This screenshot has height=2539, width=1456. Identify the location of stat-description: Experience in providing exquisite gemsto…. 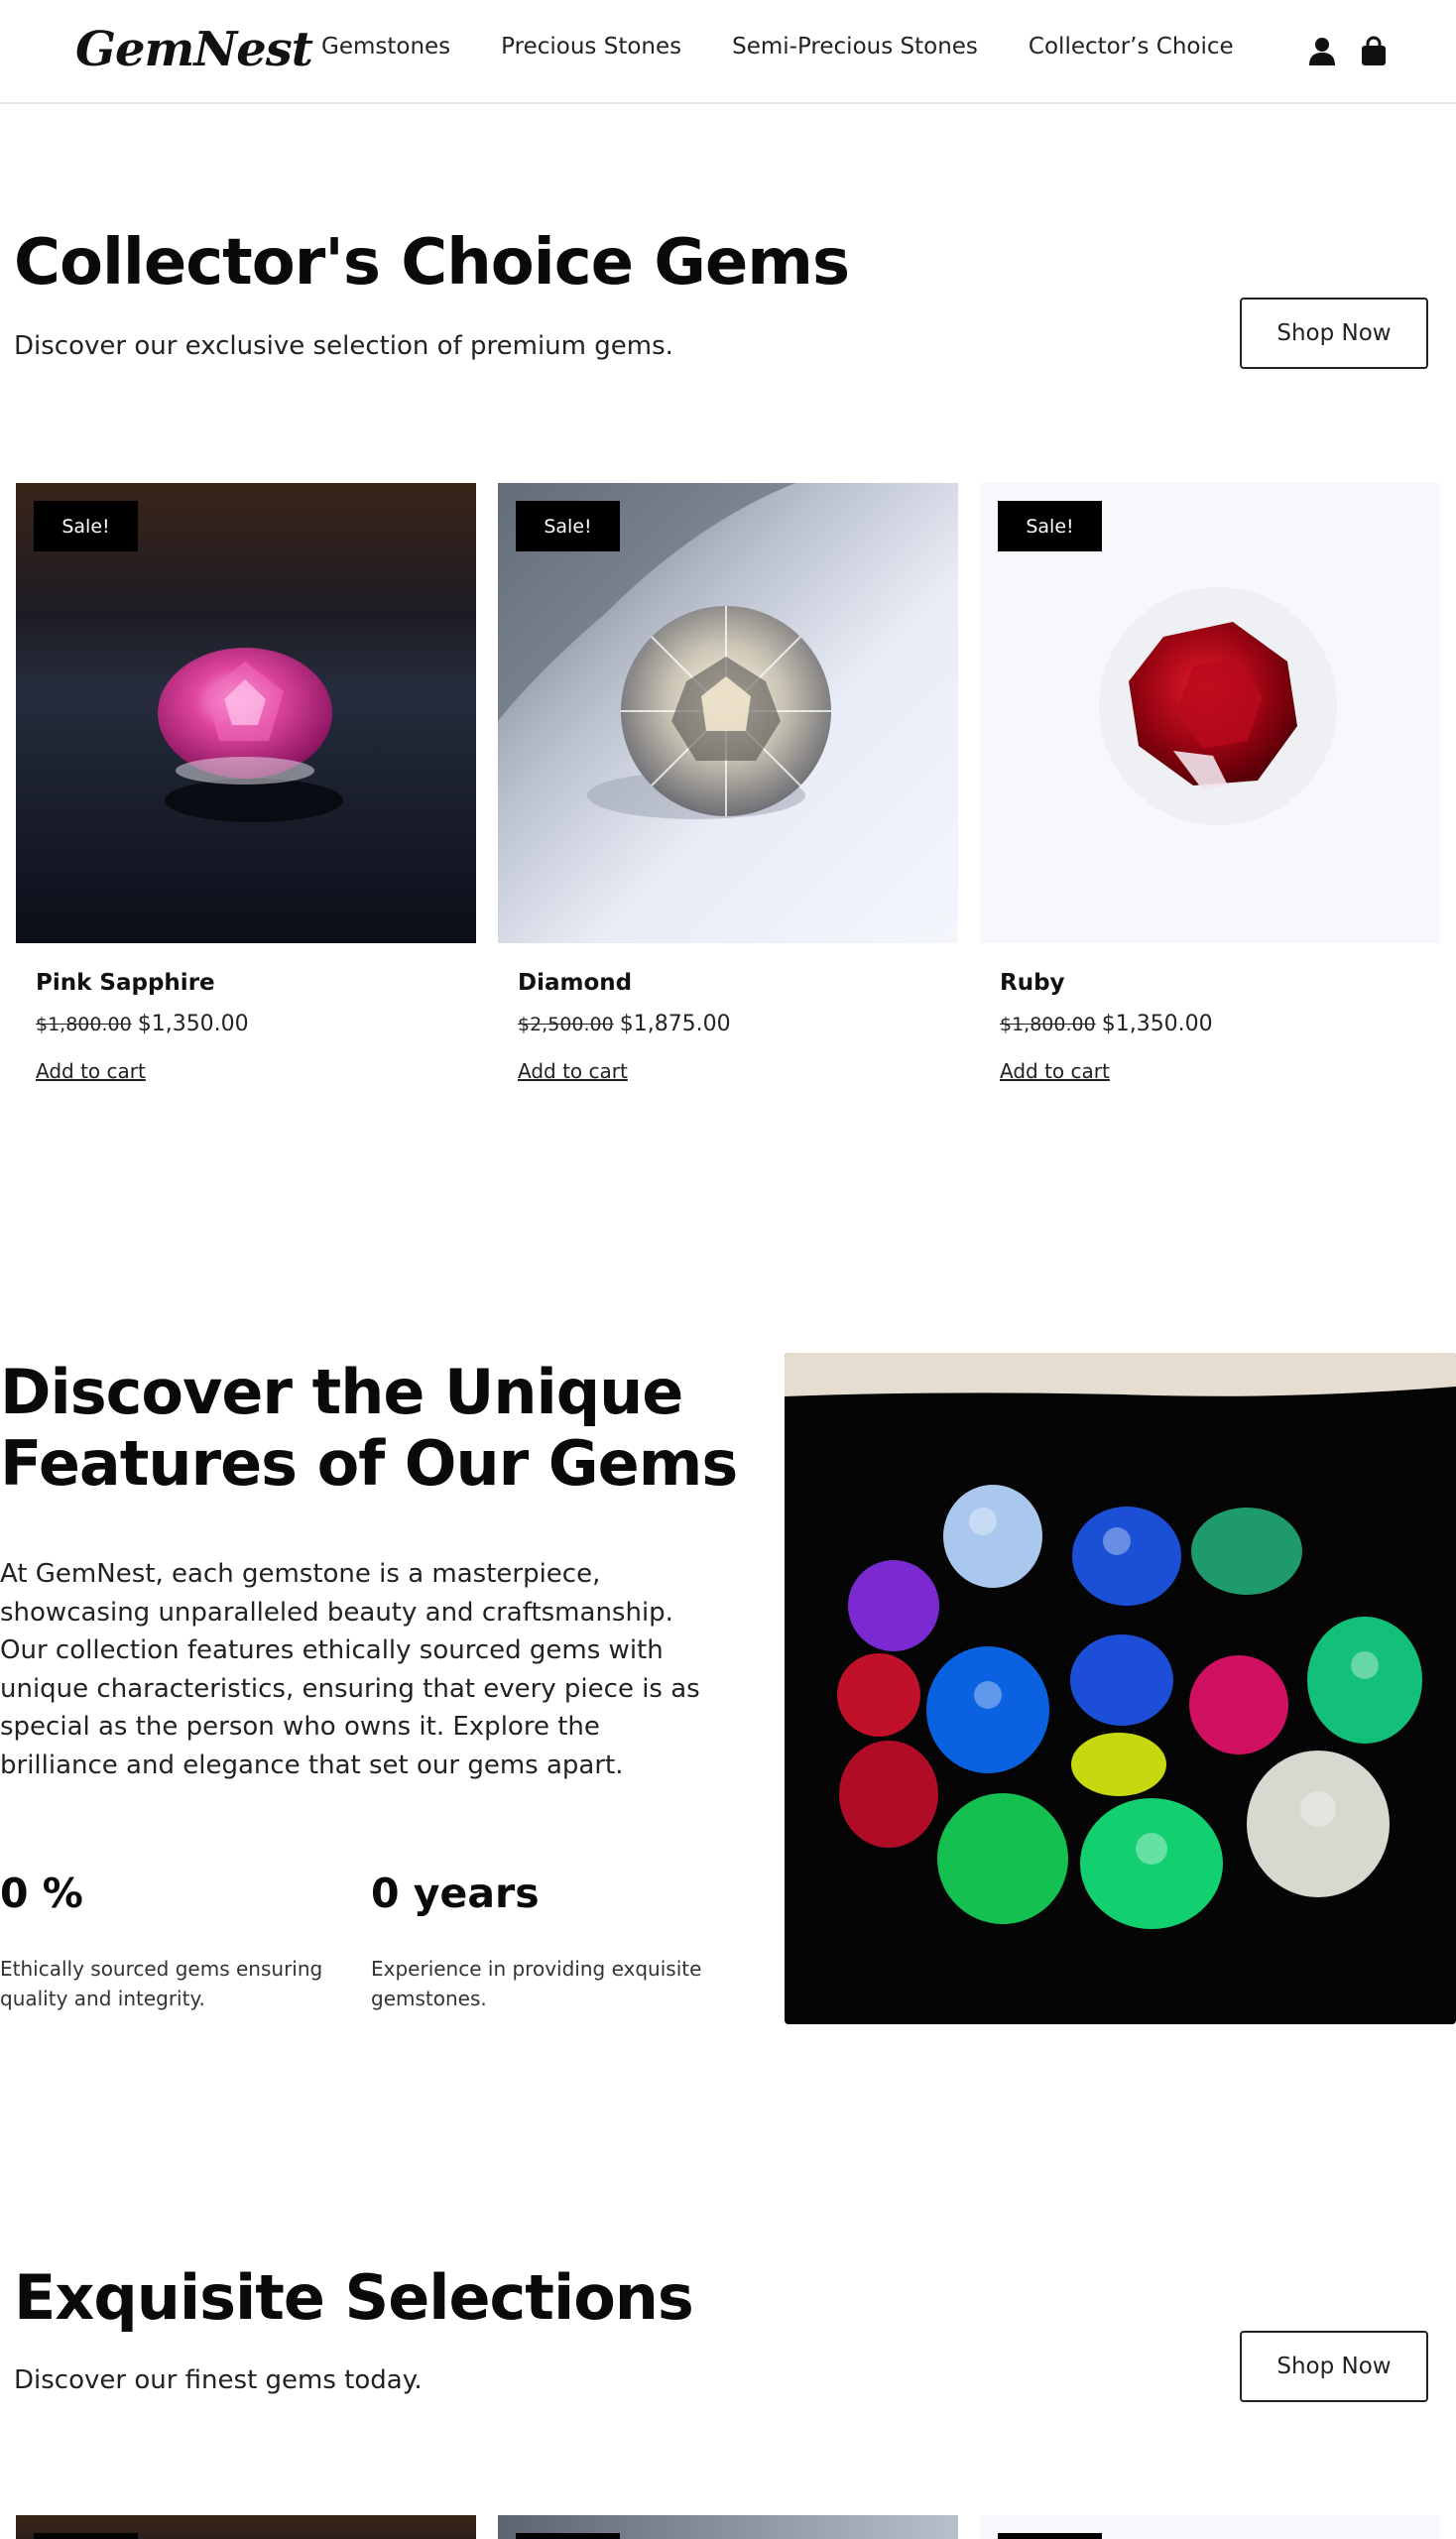
(536, 1984).